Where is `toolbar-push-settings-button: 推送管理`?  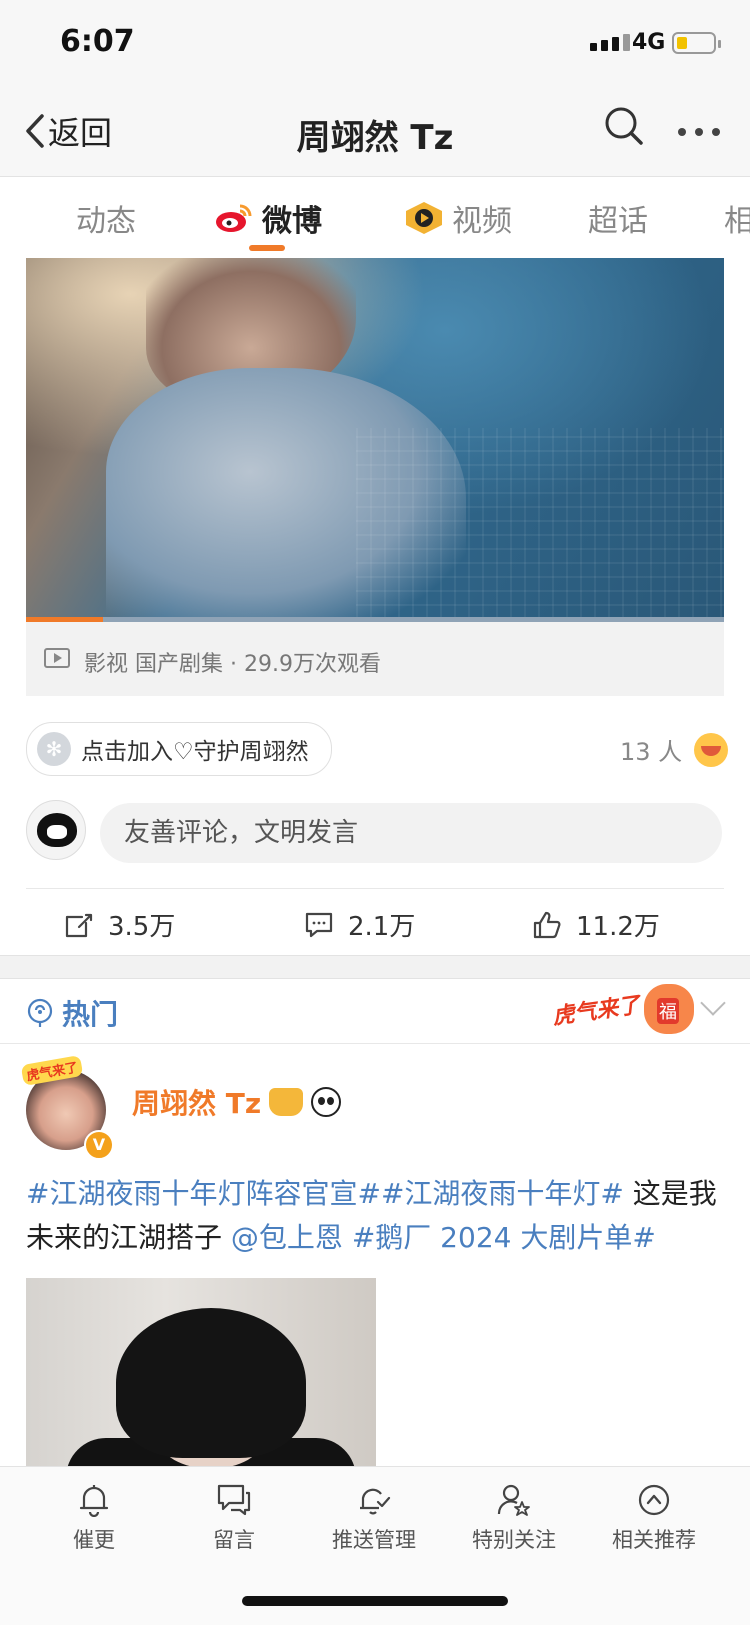 toolbar-push-settings-button: 推送管理 is located at coordinates (374, 1518).